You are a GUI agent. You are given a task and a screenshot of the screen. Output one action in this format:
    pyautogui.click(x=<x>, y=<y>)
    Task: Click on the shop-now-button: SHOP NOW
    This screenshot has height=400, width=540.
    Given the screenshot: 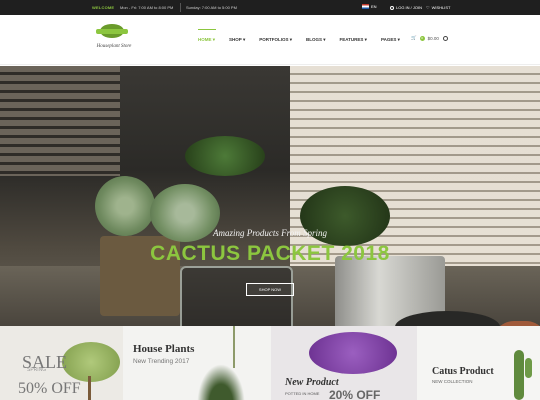 What is the action you would take?
    pyautogui.click(x=270, y=289)
    